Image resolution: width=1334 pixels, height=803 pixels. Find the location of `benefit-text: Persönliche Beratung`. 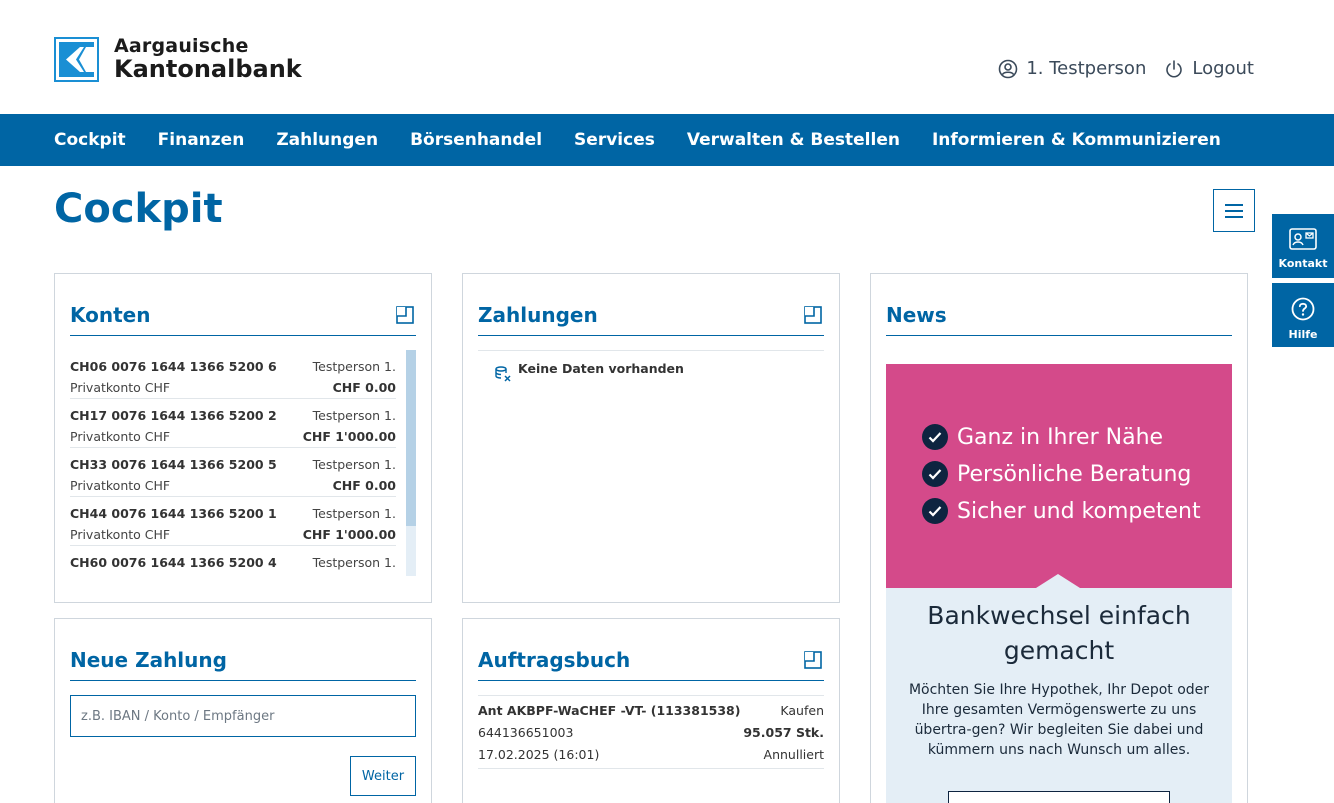

benefit-text: Persönliche Beratung is located at coordinates (1074, 474).